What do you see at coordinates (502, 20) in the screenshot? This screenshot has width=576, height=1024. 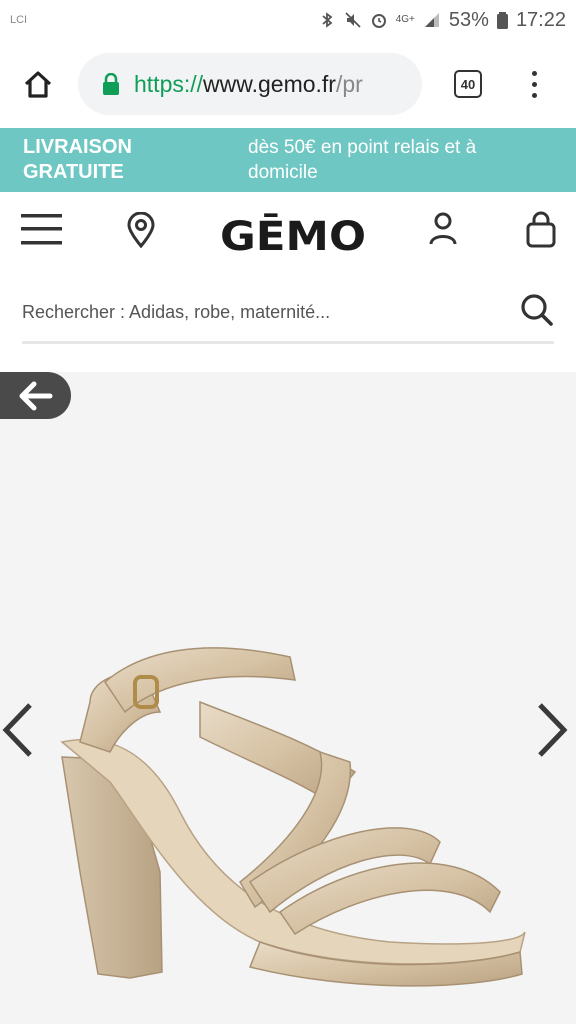 I see `battery-icon` at bounding box center [502, 20].